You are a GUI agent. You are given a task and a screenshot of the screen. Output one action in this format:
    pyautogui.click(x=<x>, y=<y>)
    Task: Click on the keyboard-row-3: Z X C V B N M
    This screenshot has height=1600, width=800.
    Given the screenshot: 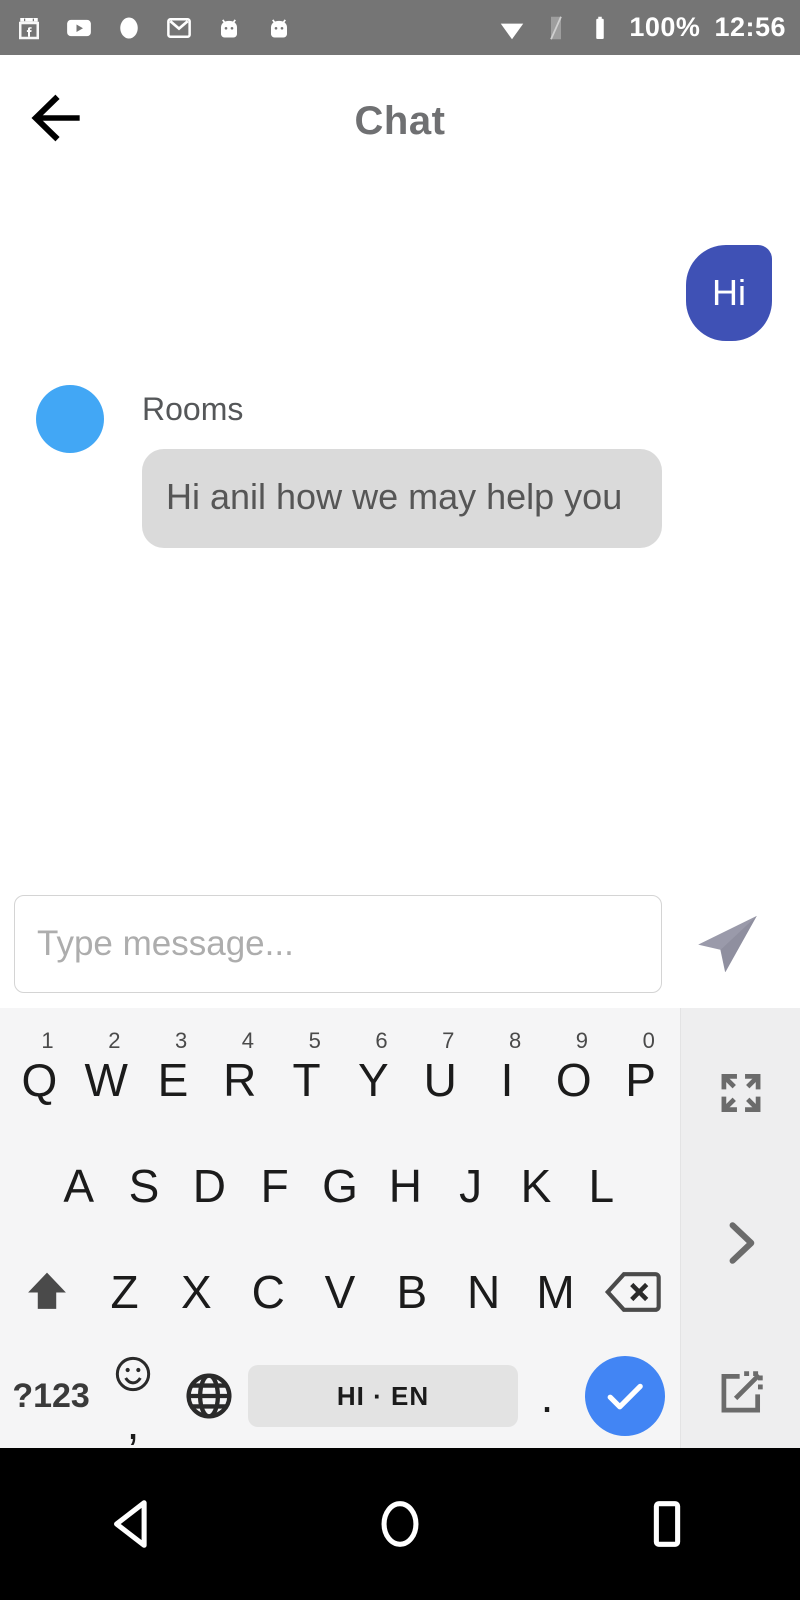 What is the action you would take?
    pyautogui.click(x=340, y=1292)
    